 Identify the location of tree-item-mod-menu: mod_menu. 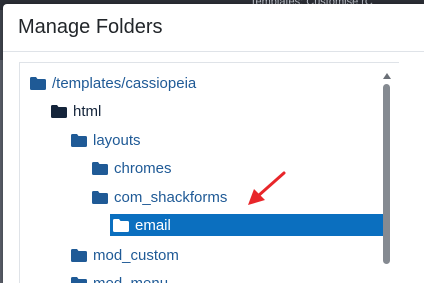
(119, 277).